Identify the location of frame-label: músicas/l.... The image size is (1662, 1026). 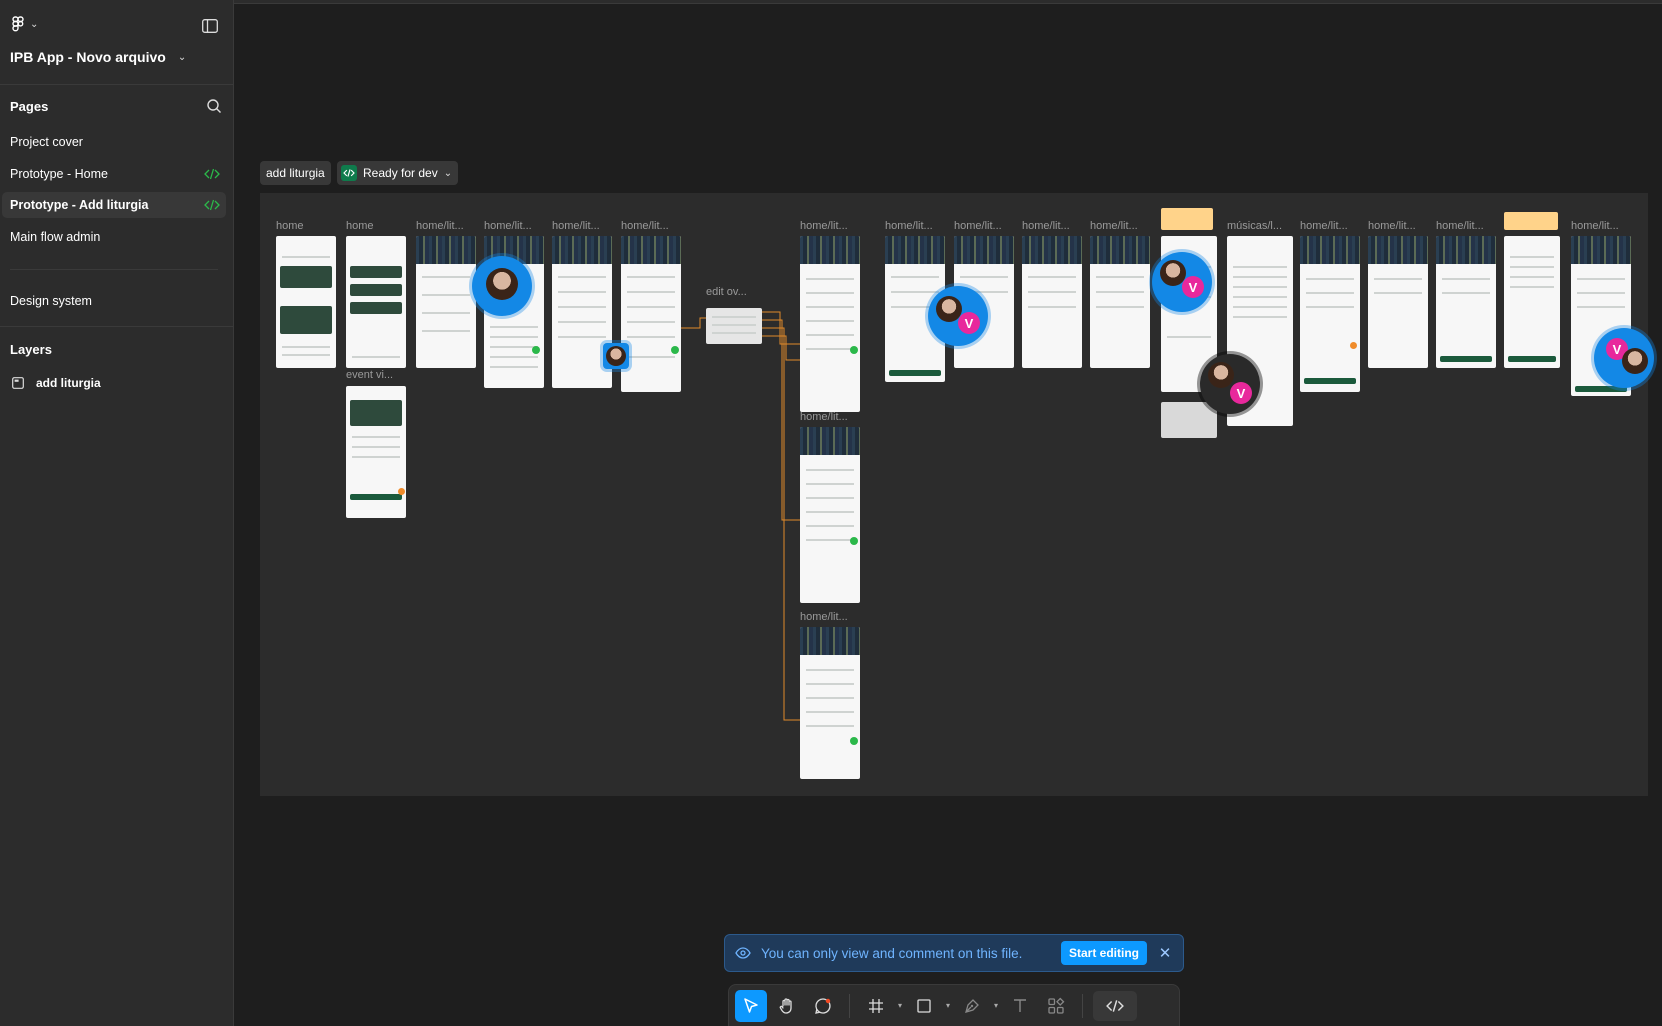
(1254, 226).